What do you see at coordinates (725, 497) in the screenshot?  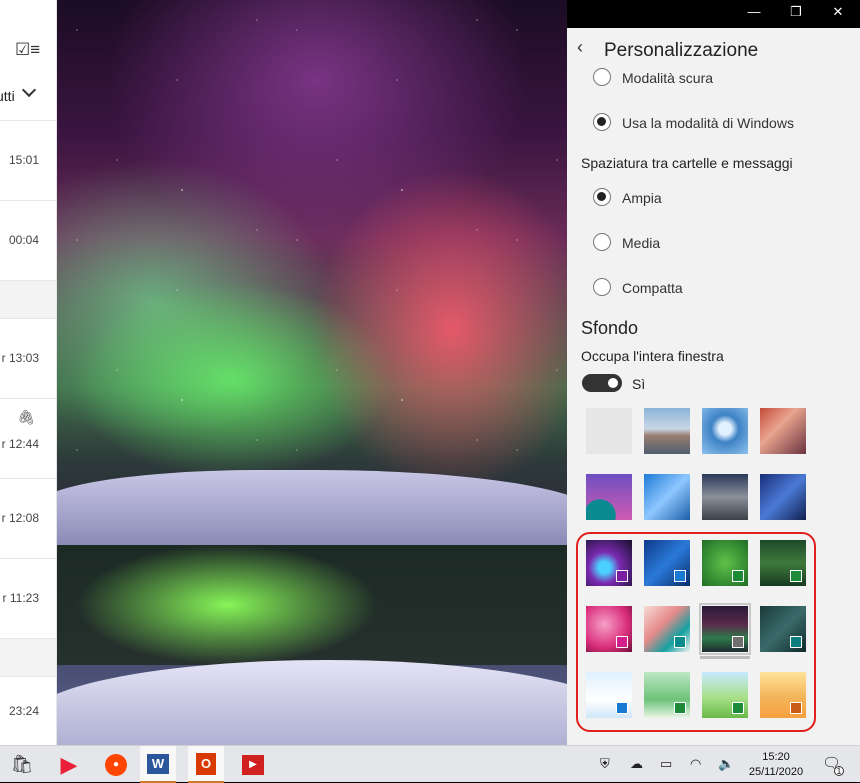 I see `background-tile-lake-sunset` at bounding box center [725, 497].